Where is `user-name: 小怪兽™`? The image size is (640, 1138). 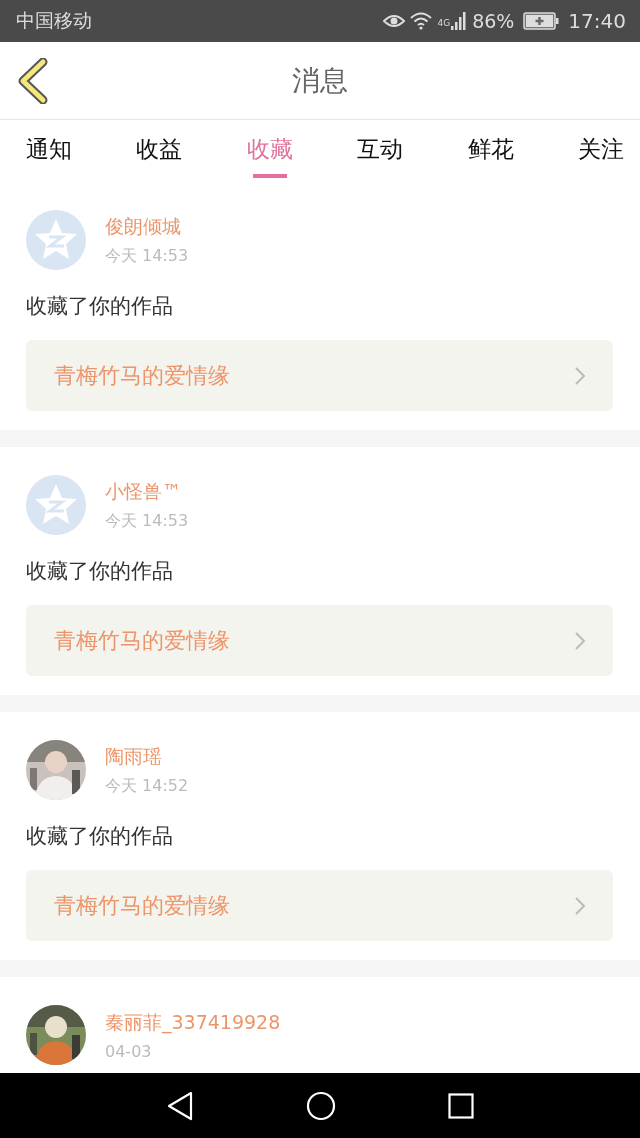 user-name: 小怪兽™ is located at coordinates (147, 491).